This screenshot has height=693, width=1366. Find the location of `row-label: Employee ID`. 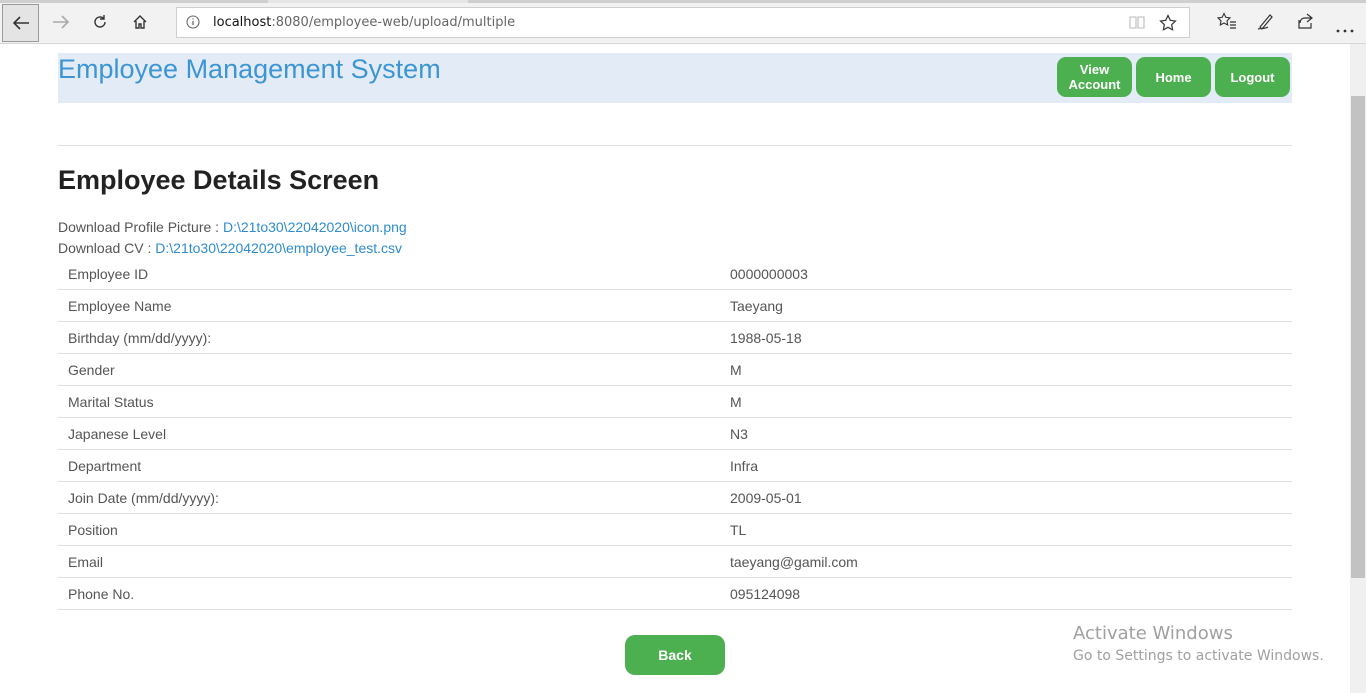

row-label: Employee ID is located at coordinates (108, 274).